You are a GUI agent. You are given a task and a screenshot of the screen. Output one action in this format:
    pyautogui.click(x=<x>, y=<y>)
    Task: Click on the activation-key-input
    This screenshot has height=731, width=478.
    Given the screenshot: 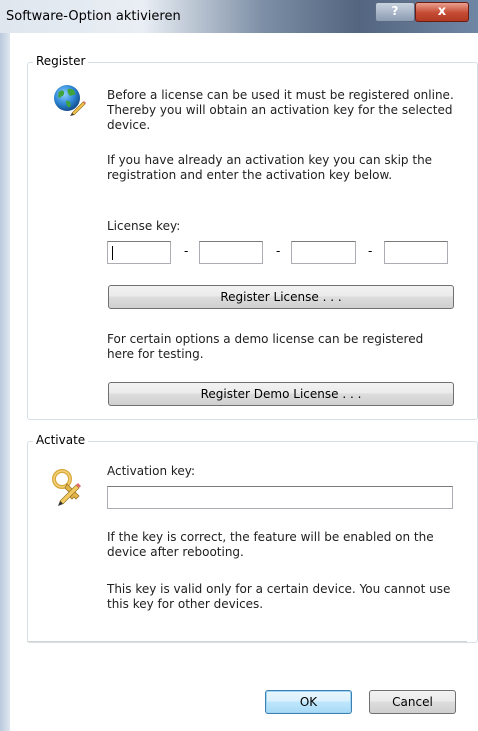 What is the action you would take?
    pyautogui.click(x=280, y=497)
    